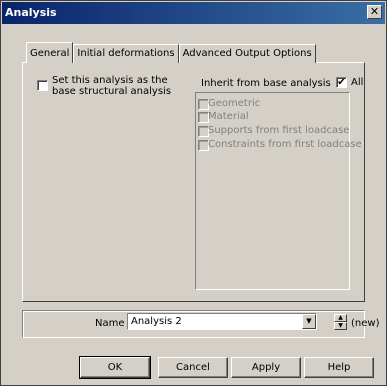 Image resolution: width=387 pixels, height=386 pixels. I want to click on all-checkbox: ✔, so click(341, 82).